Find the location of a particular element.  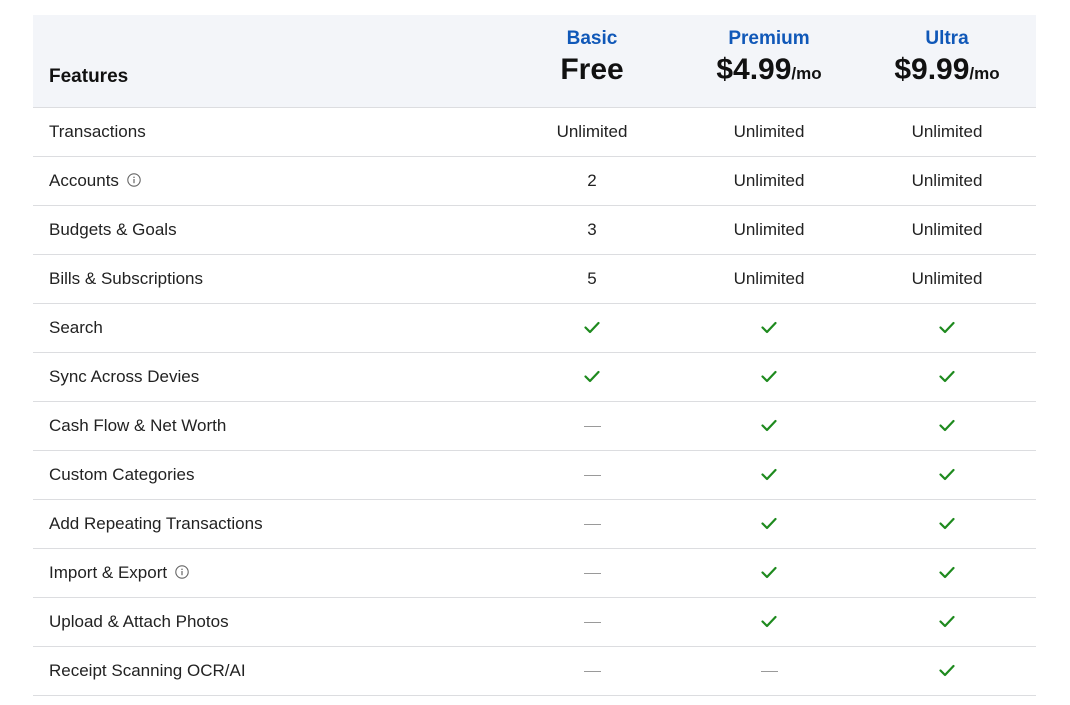

feature-label: Bills & Subscriptions is located at coordinates (126, 279).